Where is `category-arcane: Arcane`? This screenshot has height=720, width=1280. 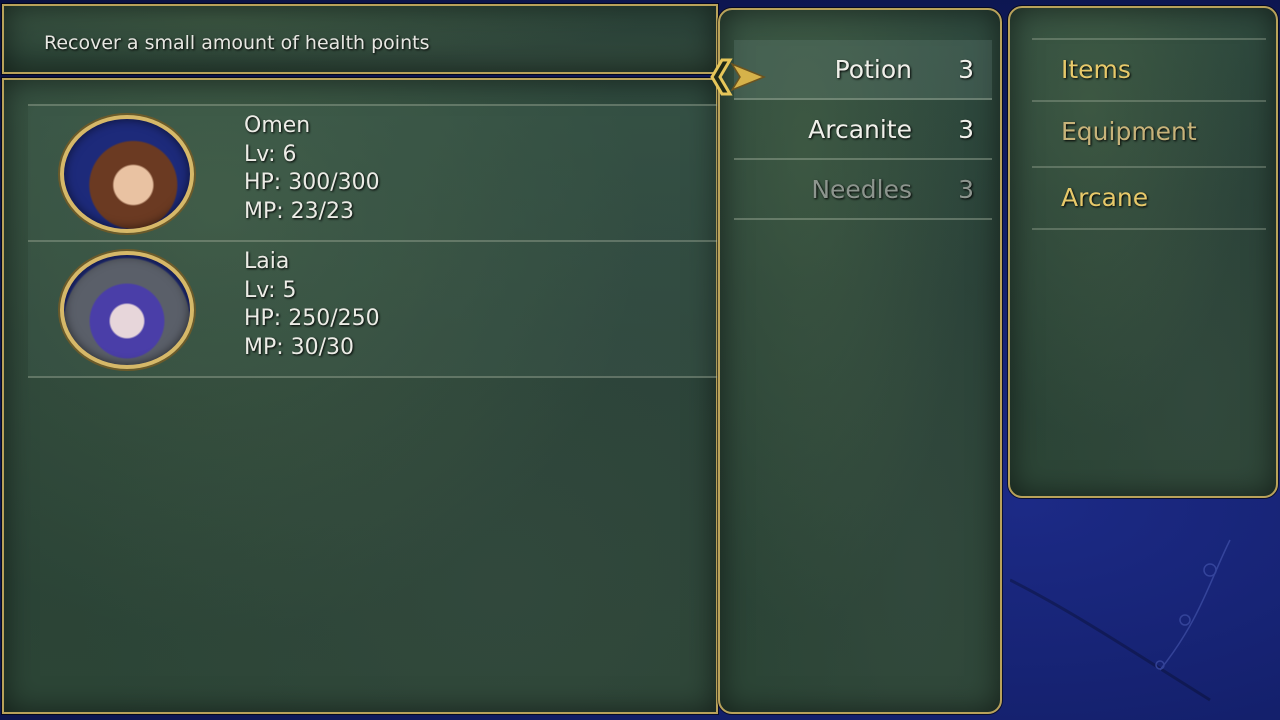 category-arcane: Arcane is located at coordinates (1149, 198).